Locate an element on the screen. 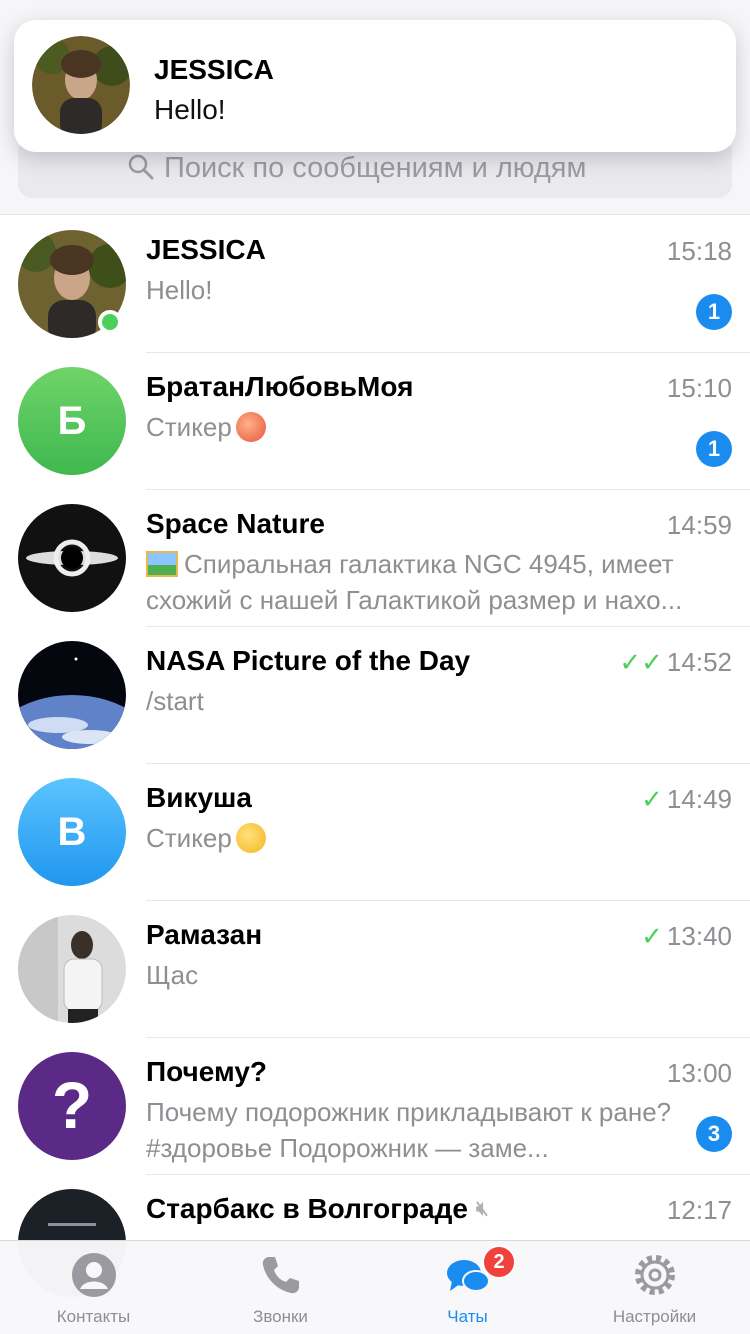 This screenshot has height=1334, width=750. tab-chats: 2 Чаты is located at coordinates (467, 1287).